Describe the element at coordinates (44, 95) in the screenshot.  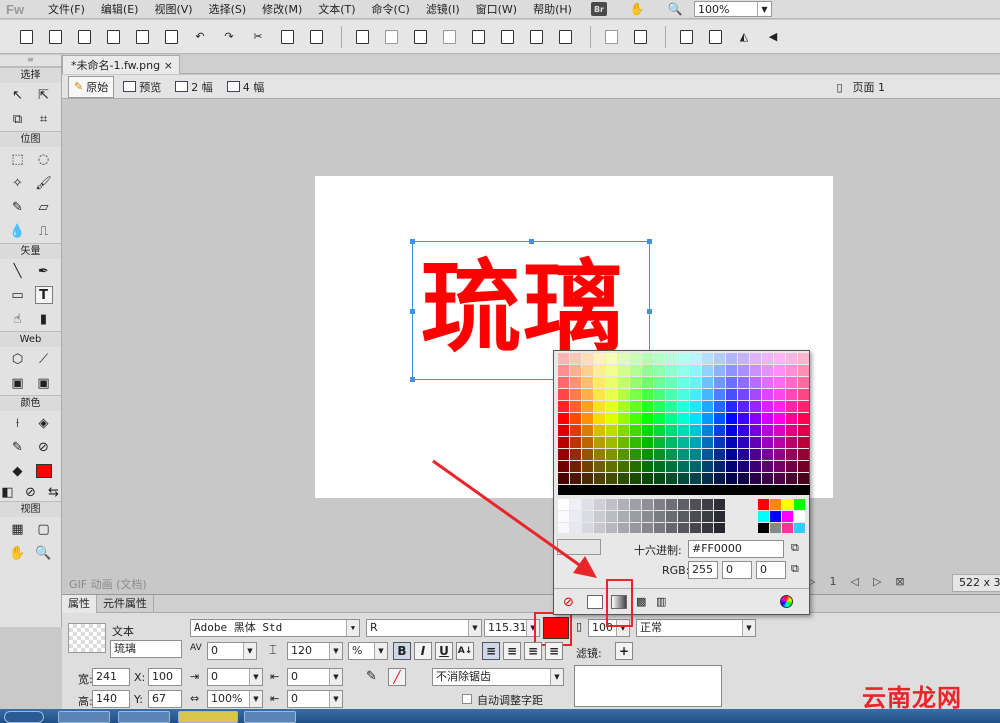
I see `subselect-tool-icon: ⇱` at that location.